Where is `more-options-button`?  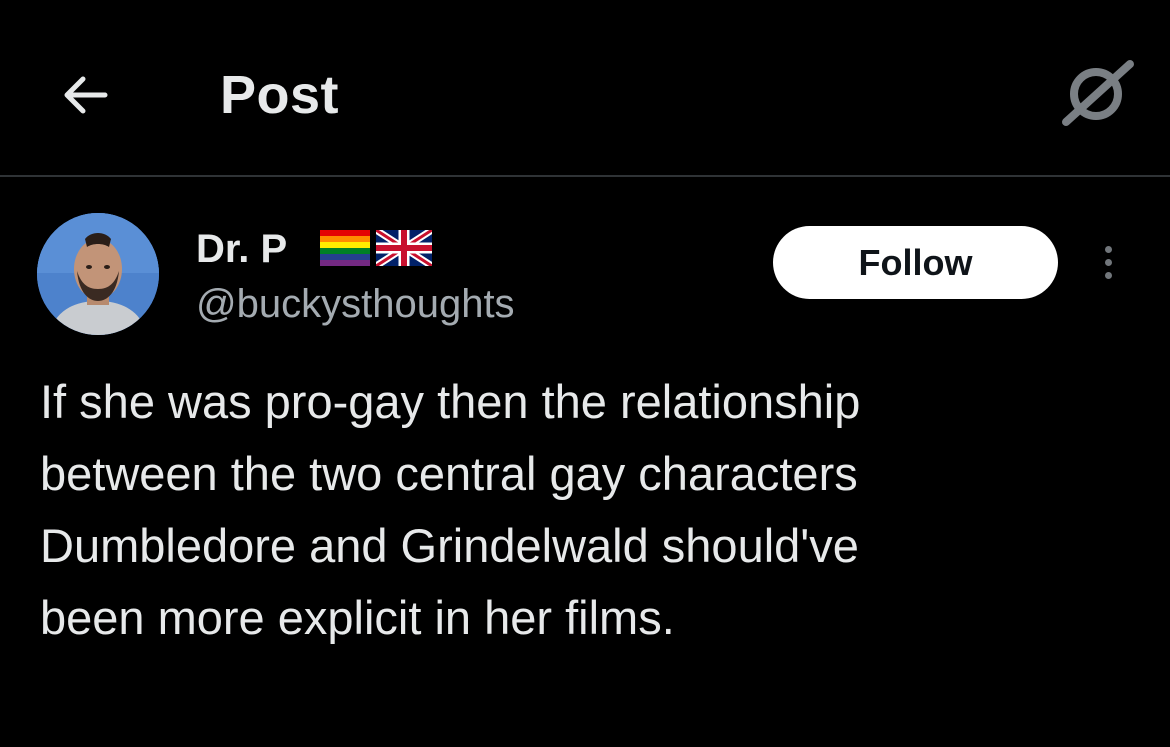 more-options-button is located at coordinates (1108, 262).